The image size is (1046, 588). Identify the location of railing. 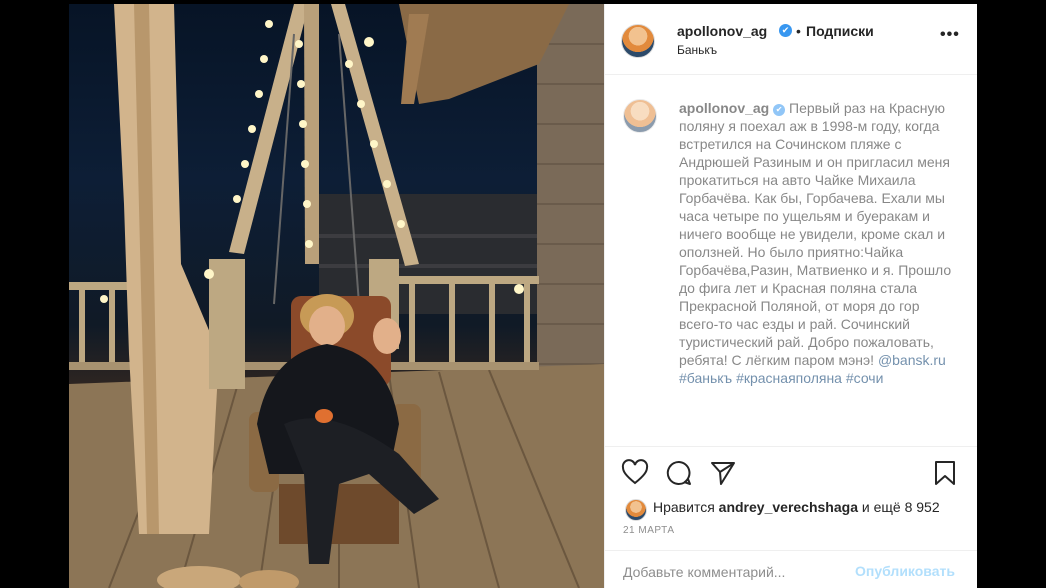
(99, 286).